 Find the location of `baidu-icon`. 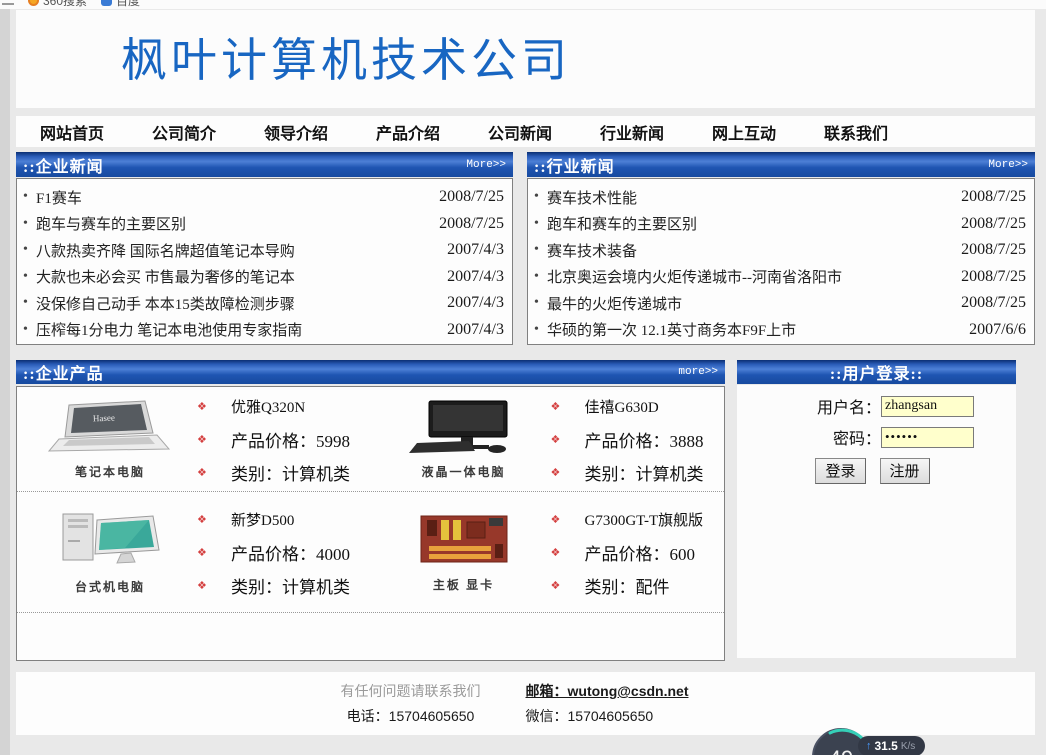

baidu-icon is located at coordinates (107, 3).